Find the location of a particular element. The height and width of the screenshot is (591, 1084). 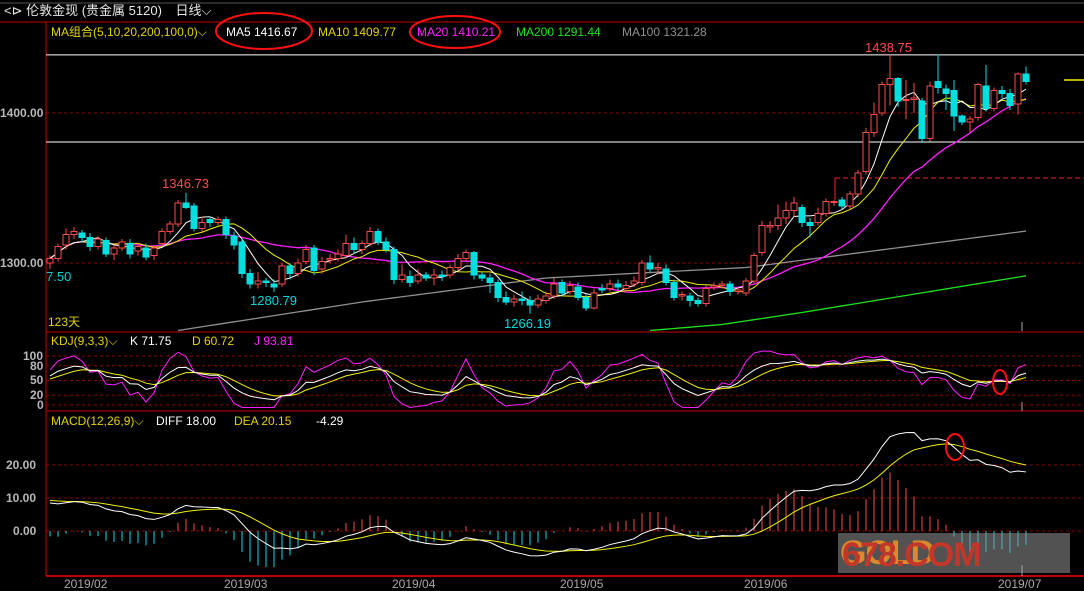

macd-dea-value: DEA 20.15 is located at coordinates (263, 421).